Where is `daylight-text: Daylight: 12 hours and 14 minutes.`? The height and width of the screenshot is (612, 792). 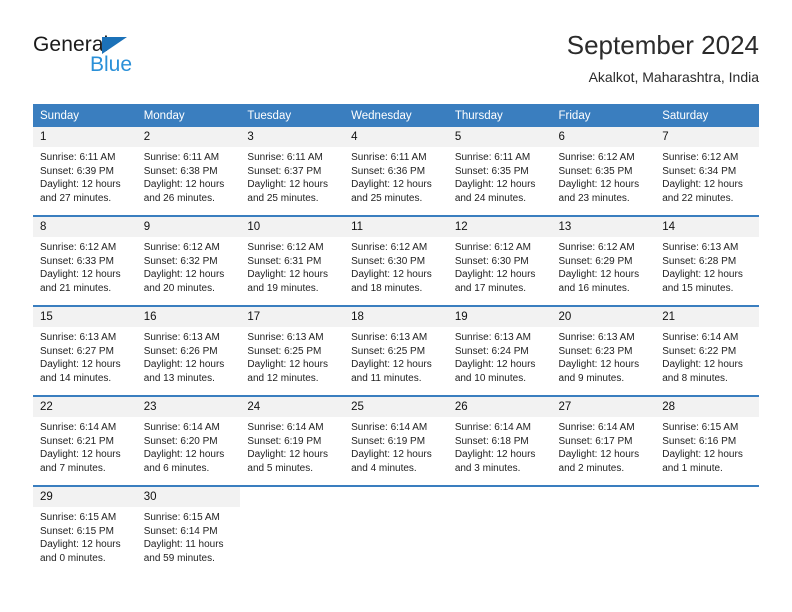 daylight-text: Daylight: 12 hours and 14 minutes. is located at coordinates (80, 371).